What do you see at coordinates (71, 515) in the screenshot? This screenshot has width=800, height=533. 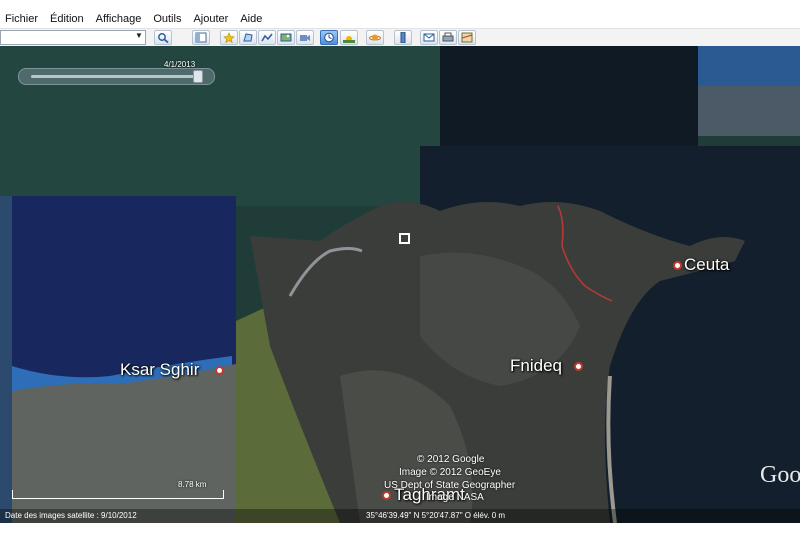 I see `imagery-date: Date des images satellite : 9/10/2012` at bounding box center [71, 515].